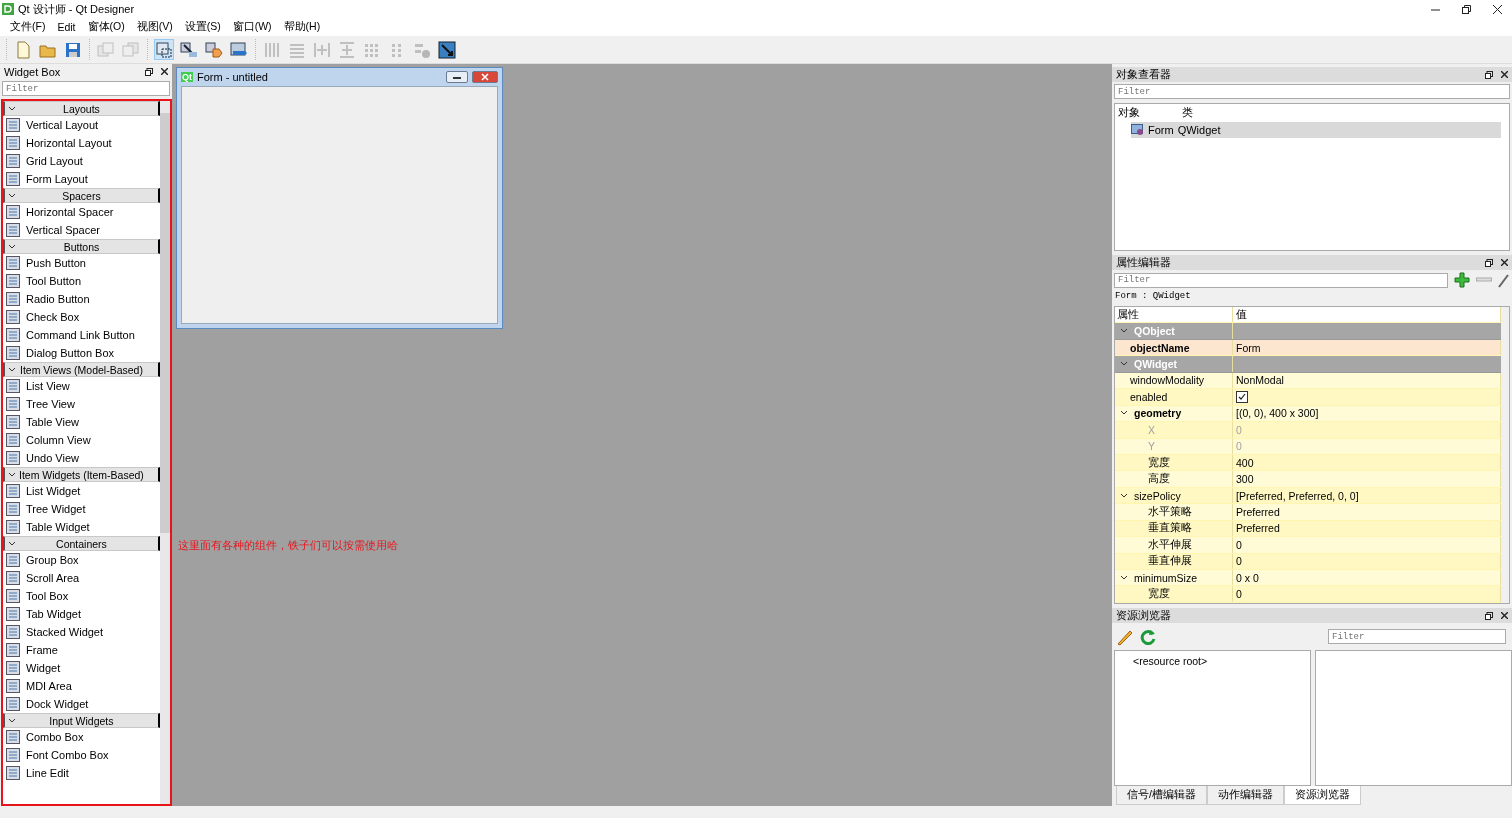  Describe the element at coordinates (81, 299) in the screenshot. I see `widget-item: Radio Button` at that location.